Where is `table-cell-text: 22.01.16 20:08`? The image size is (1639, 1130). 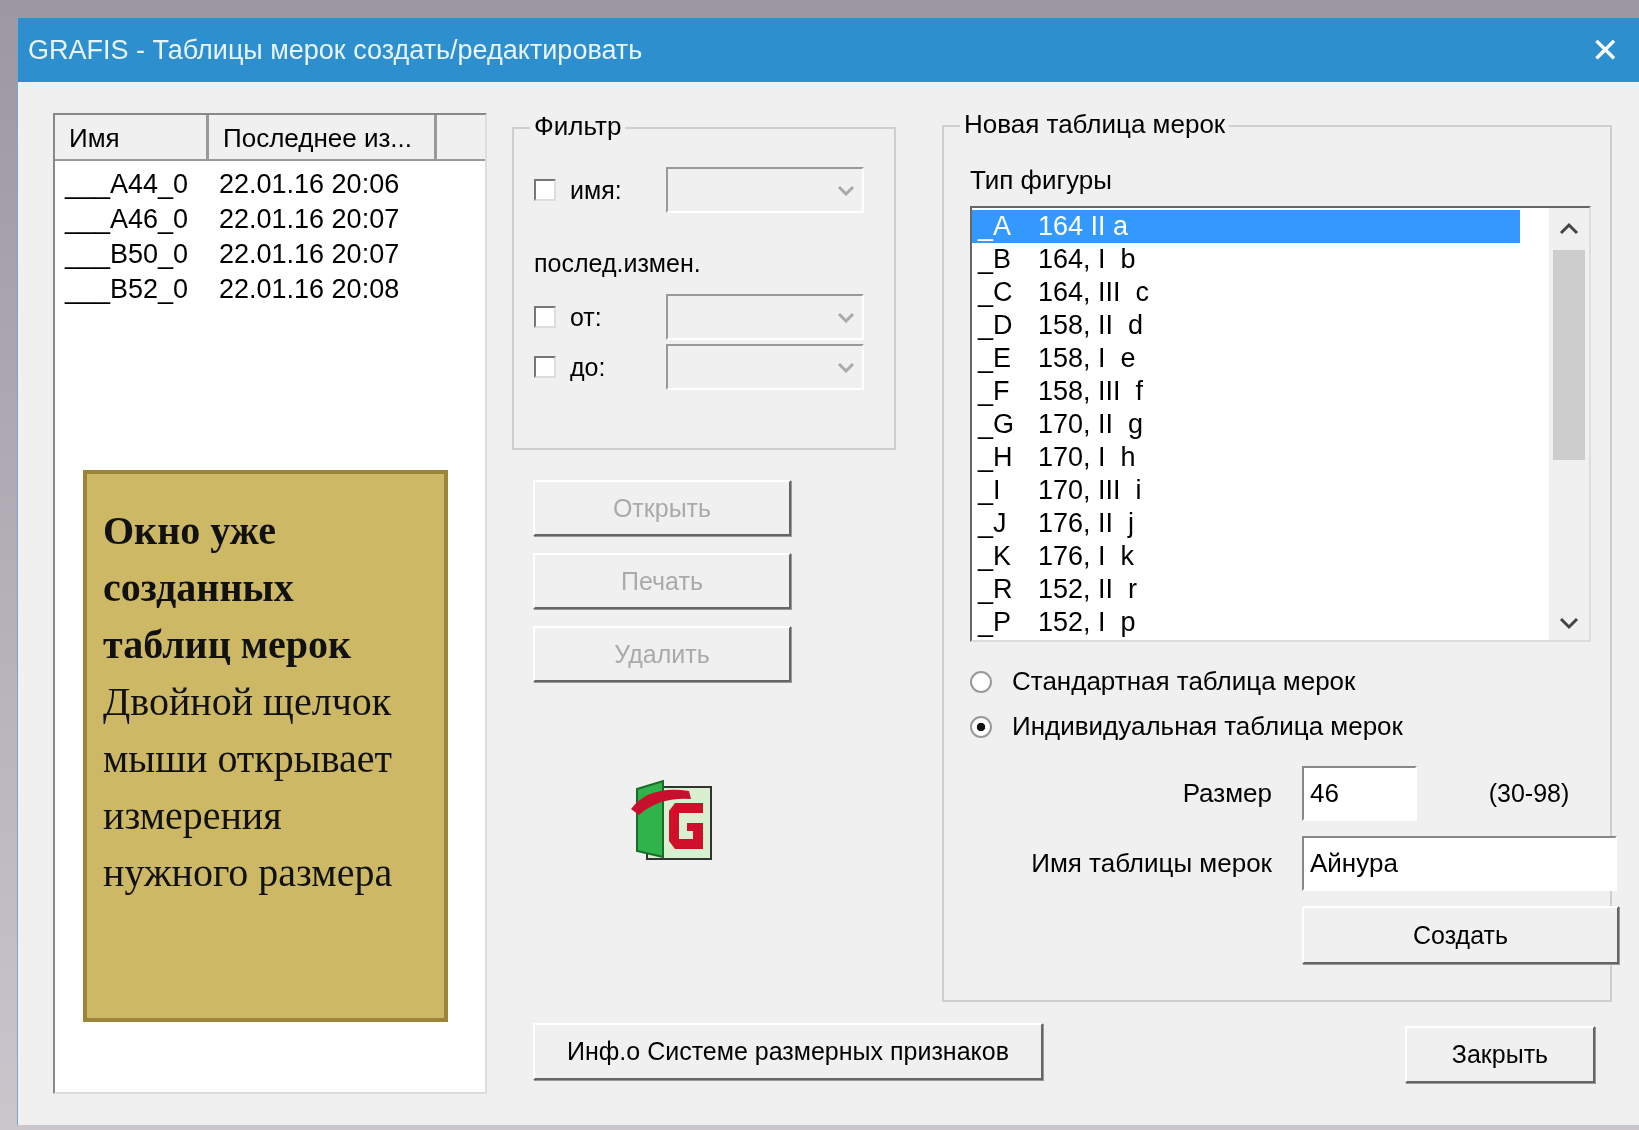
table-cell-text: 22.01.16 20:08 is located at coordinates (309, 290).